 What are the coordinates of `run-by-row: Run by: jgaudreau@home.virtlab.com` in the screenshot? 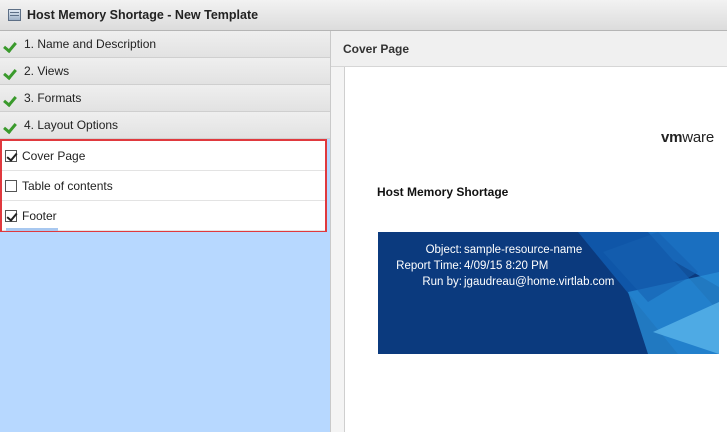 It's located at (498, 282).